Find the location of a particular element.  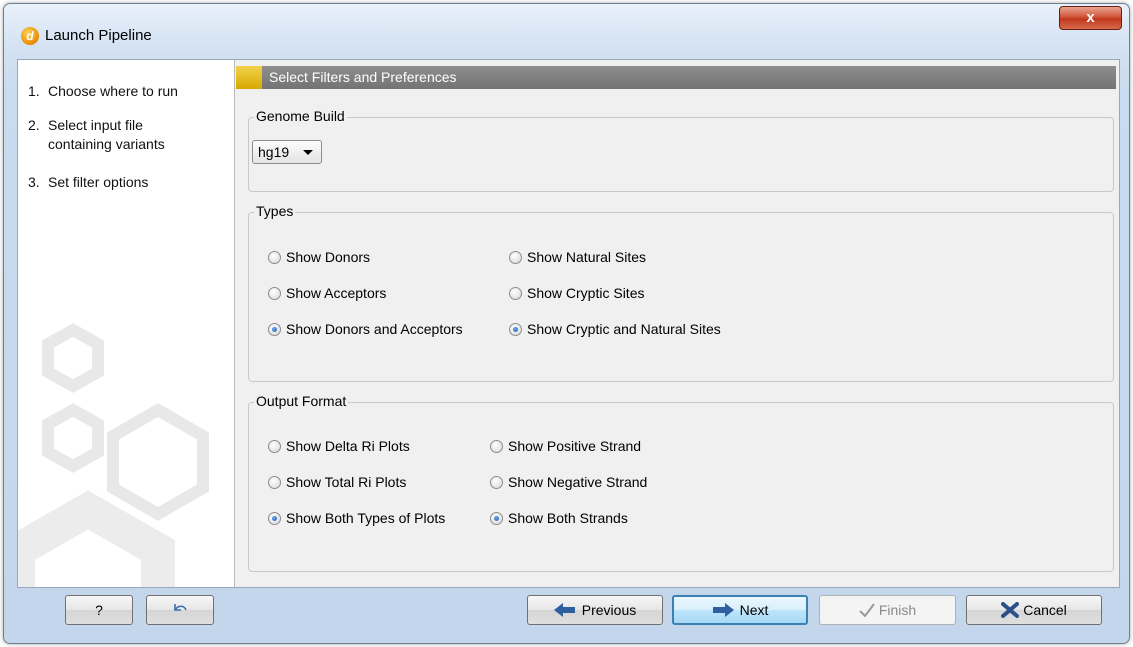

radio-show-negative-strand: Show Negative Strand is located at coordinates (568, 482).